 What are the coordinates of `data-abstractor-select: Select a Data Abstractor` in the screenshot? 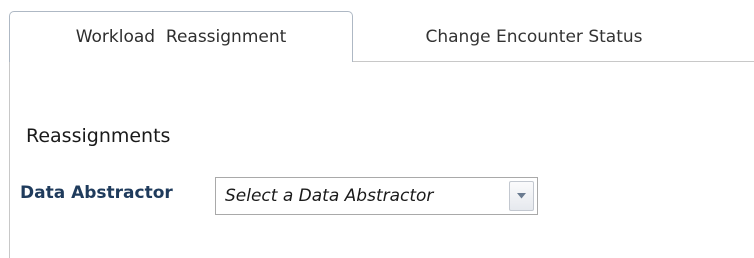 It's located at (376, 196).